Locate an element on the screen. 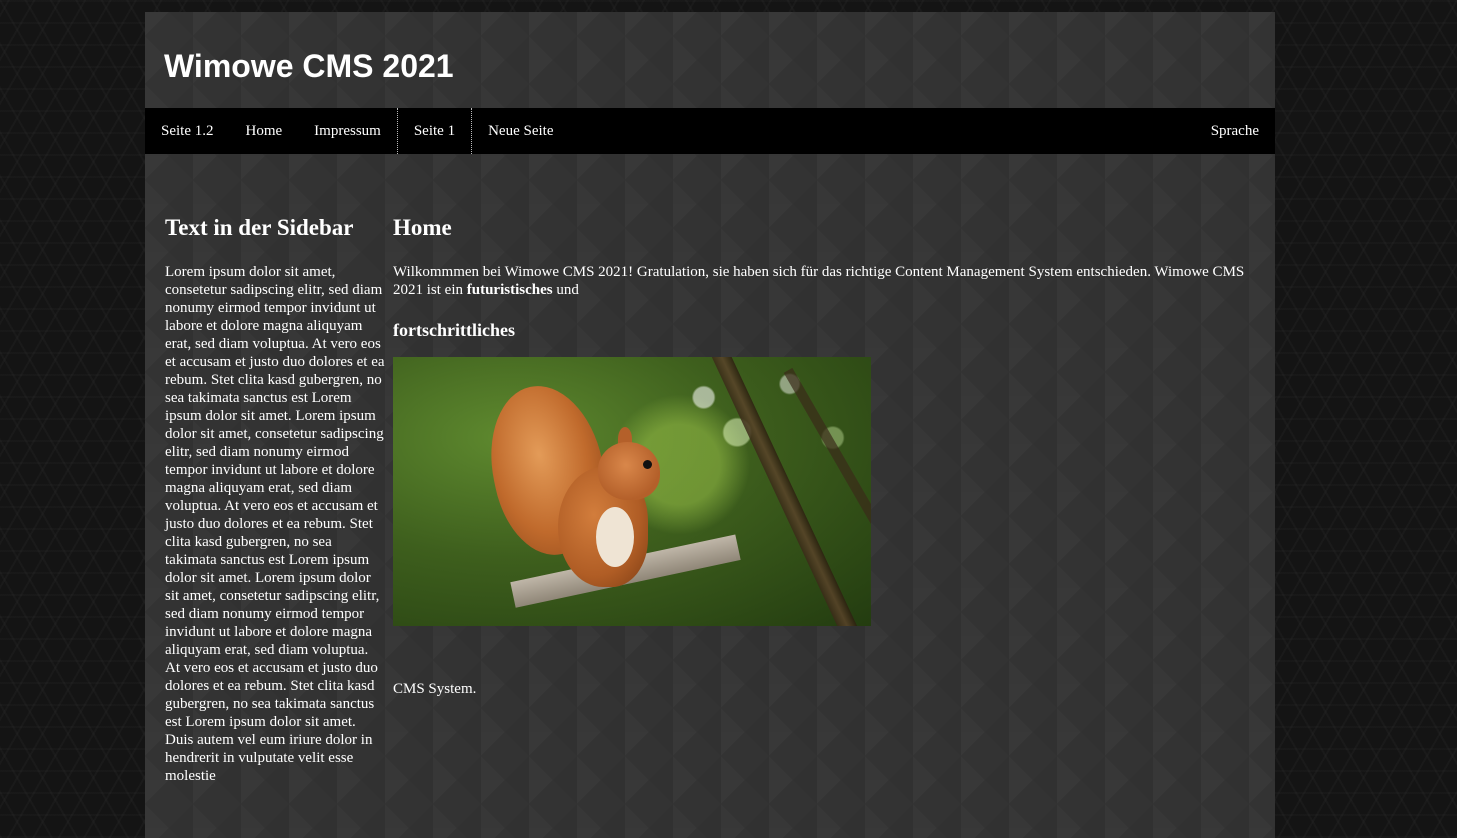 This screenshot has height=838, width=1457. nav-item-impressum: Impressum is located at coordinates (347, 131).